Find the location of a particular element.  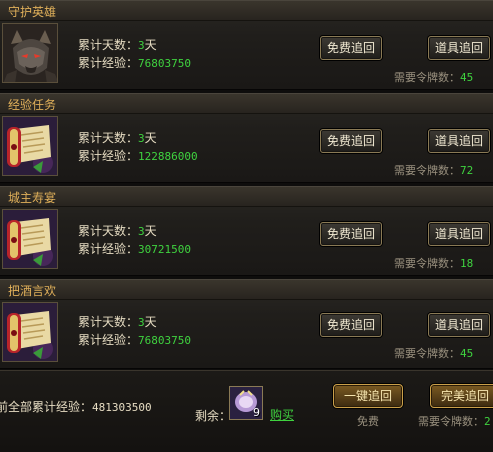

guardian-hero-portrait-icon is located at coordinates (30, 53).